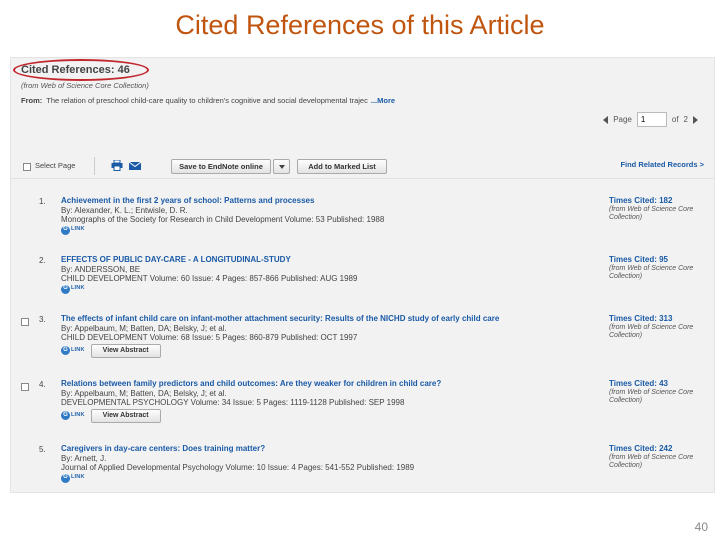 This screenshot has height=540, width=720. I want to click on record-number: 3., so click(42, 319).